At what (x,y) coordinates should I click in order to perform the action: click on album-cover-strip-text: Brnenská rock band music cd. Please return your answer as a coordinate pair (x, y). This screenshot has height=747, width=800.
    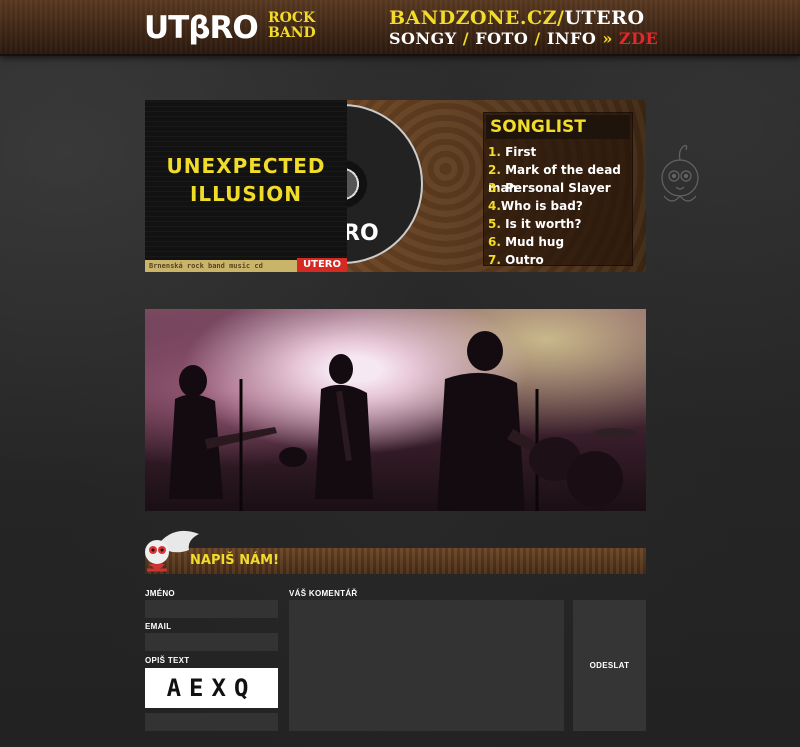
    Looking at the image, I should click on (206, 266).